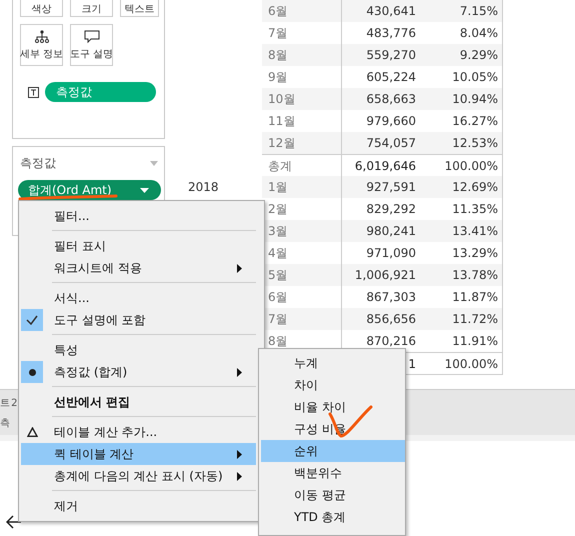 The height and width of the screenshot is (536, 575). What do you see at coordinates (462, 99) in the screenshot?
I see `table-cell: 10.94%` at bounding box center [462, 99].